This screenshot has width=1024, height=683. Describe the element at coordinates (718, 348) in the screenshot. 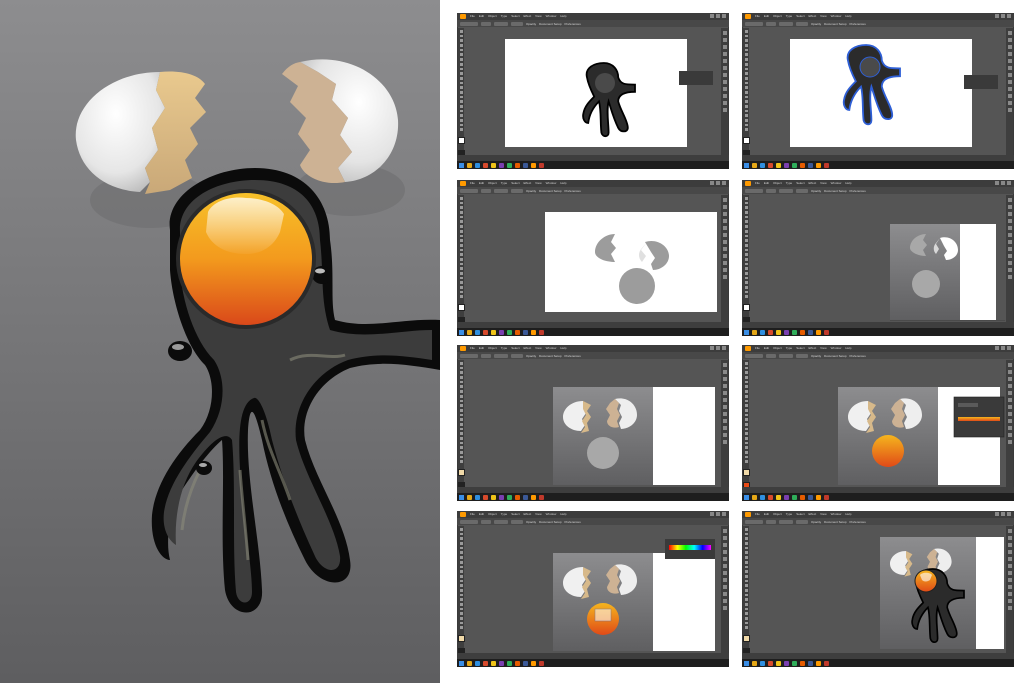

I see `maximize-icon` at that location.